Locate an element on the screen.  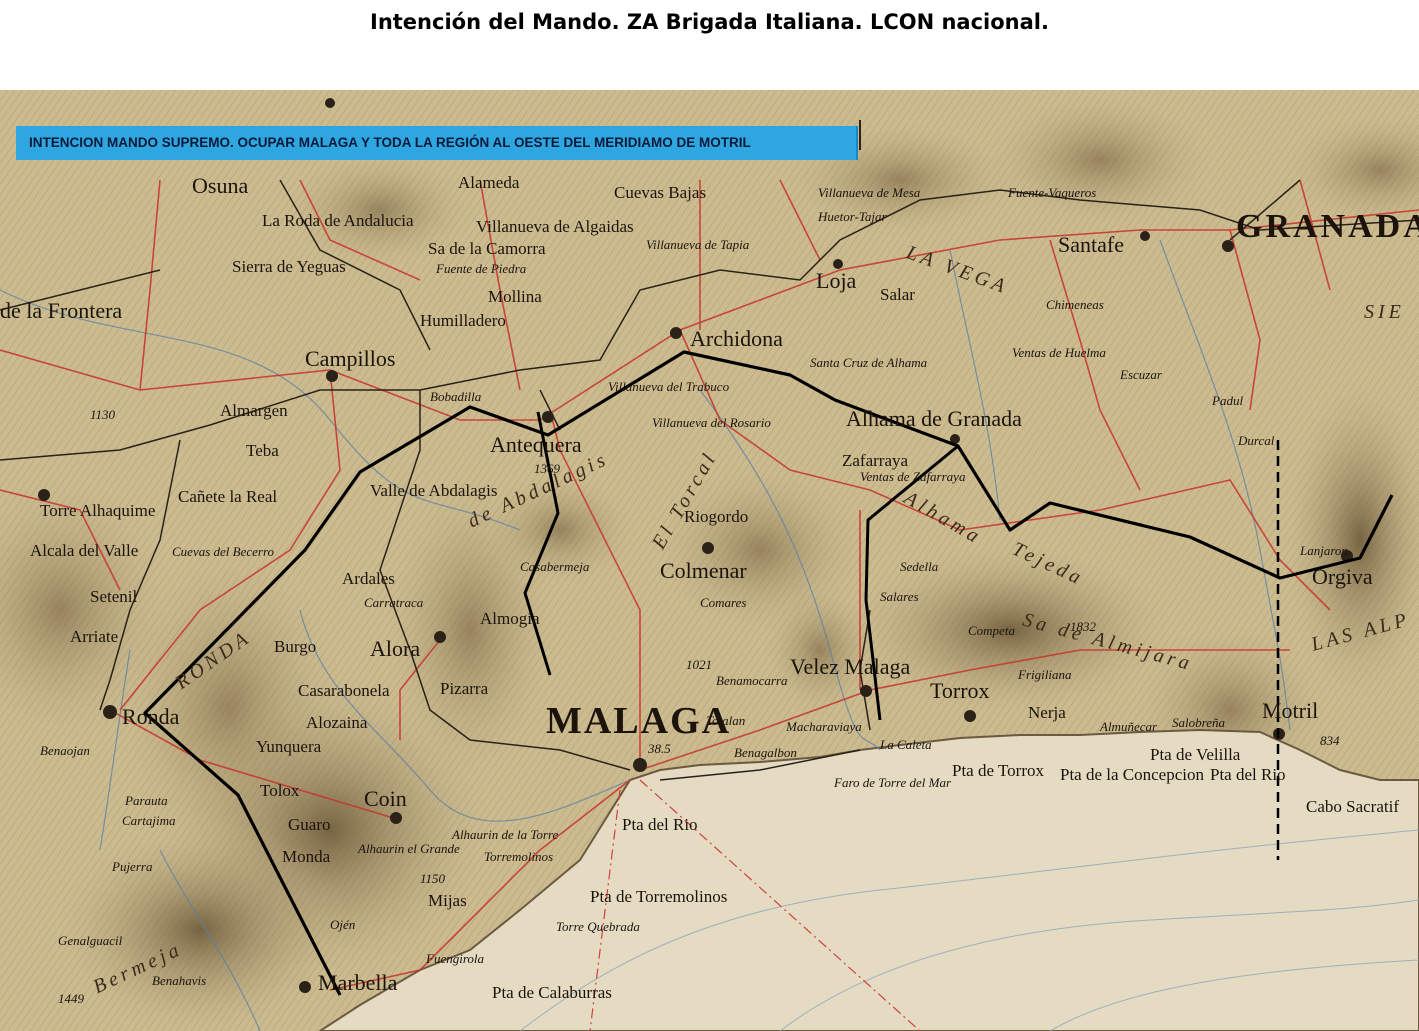
label-alt-1832: 1832 is located at coordinates (1083, 626).